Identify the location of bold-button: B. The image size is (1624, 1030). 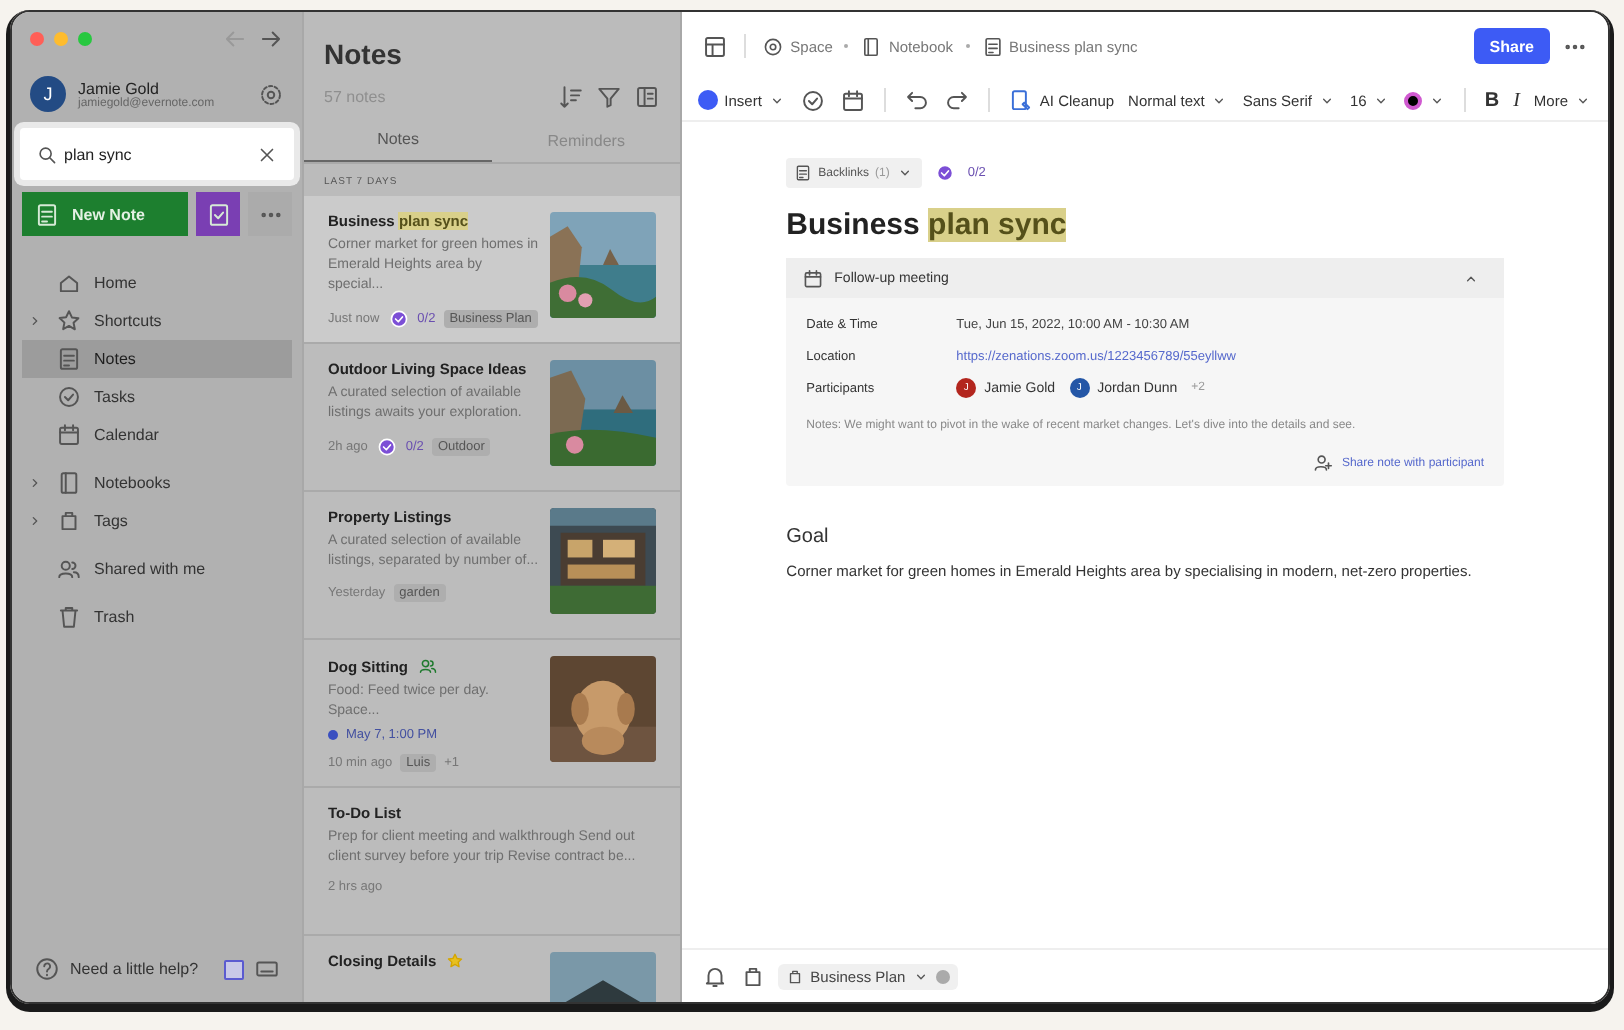
(1492, 100).